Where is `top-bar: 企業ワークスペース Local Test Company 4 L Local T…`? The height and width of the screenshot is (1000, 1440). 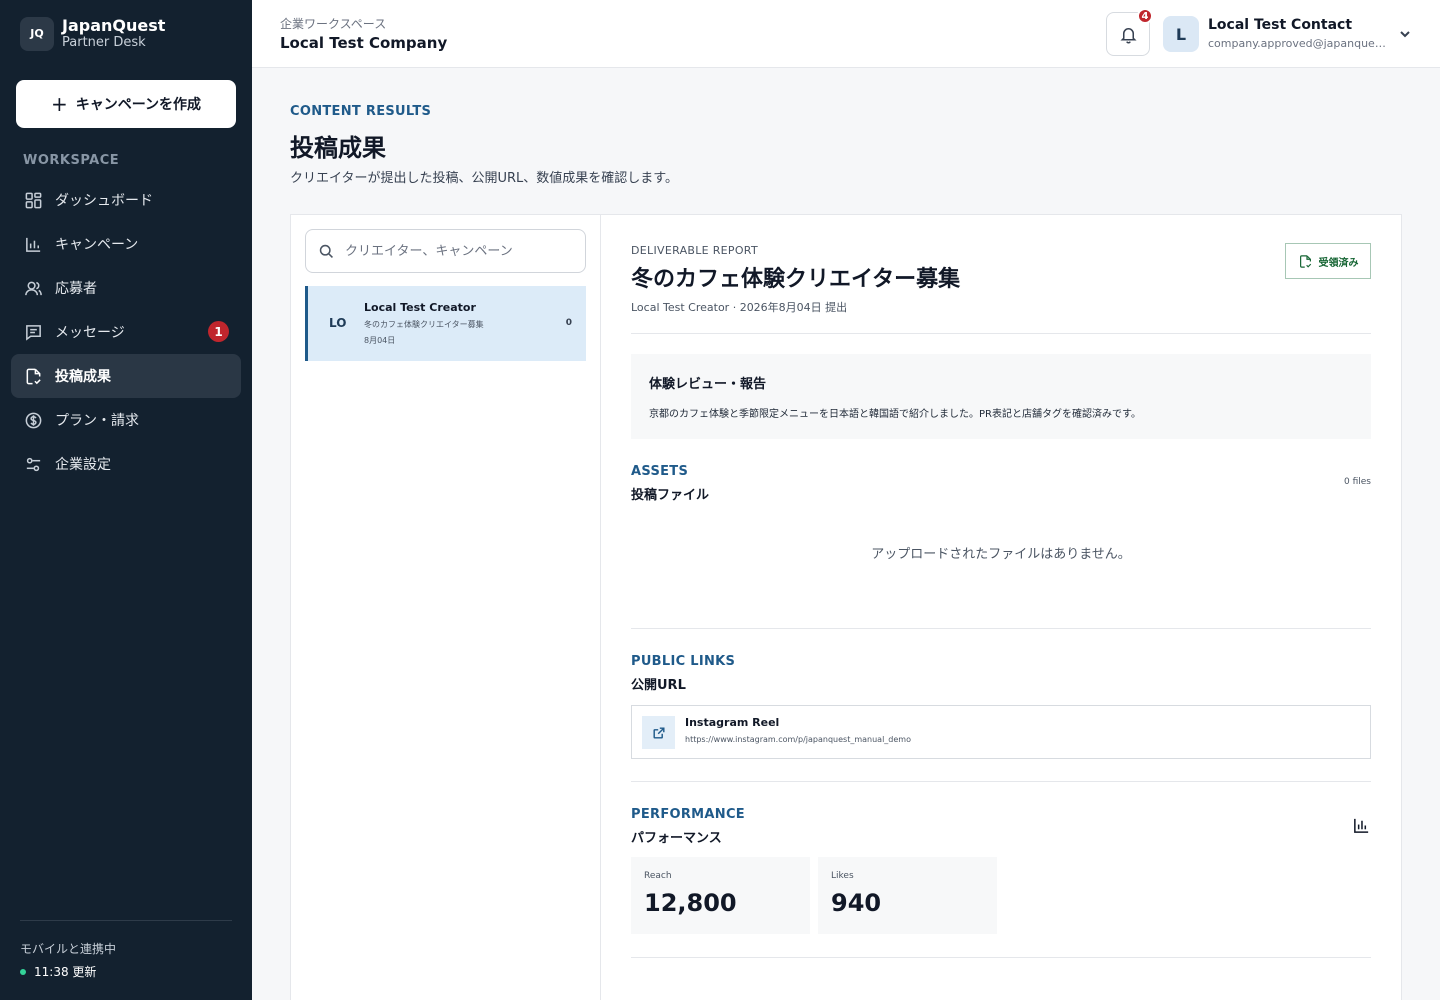 top-bar: 企業ワークスペース Local Test Company 4 L Local T… is located at coordinates (846, 34).